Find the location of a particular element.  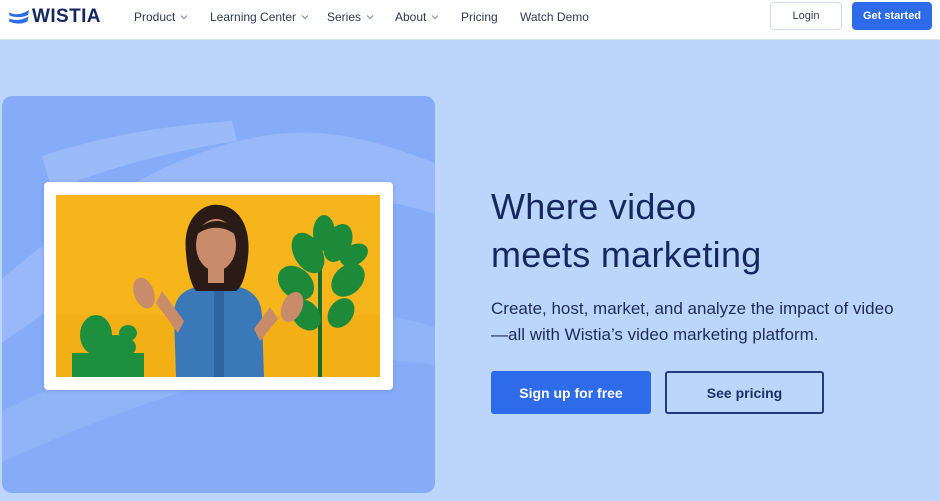

nav-item-about: About is located at coordinates (417, 17).